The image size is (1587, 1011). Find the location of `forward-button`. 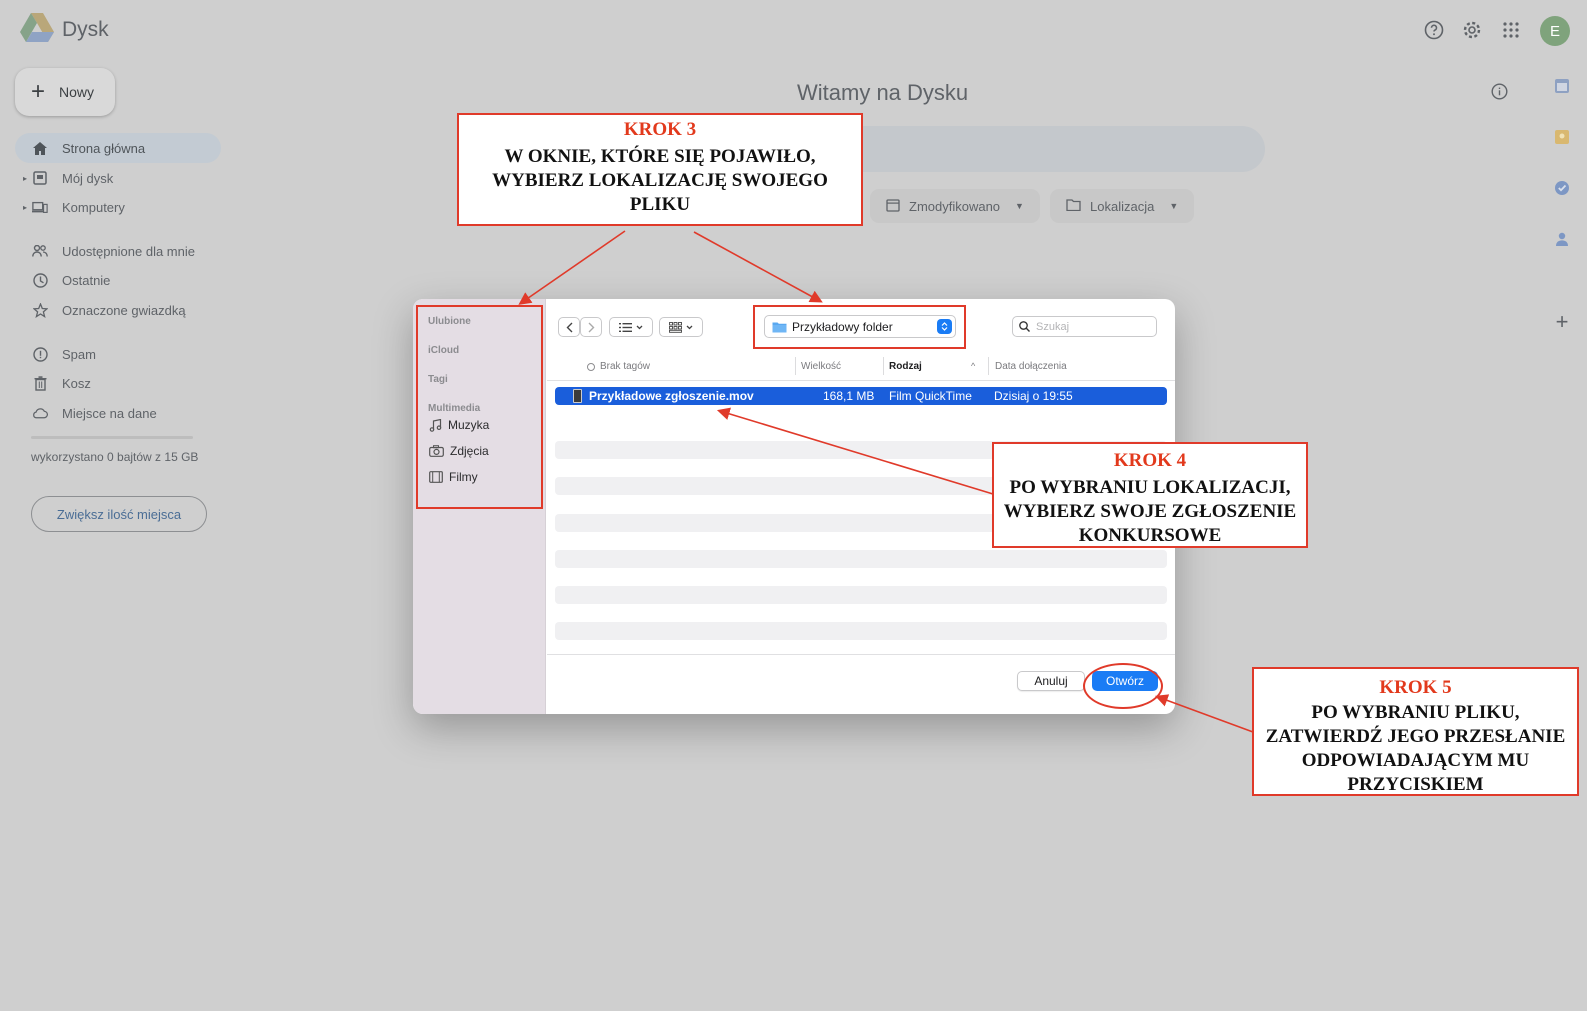

forward-button is located at coordinates (591, 327).